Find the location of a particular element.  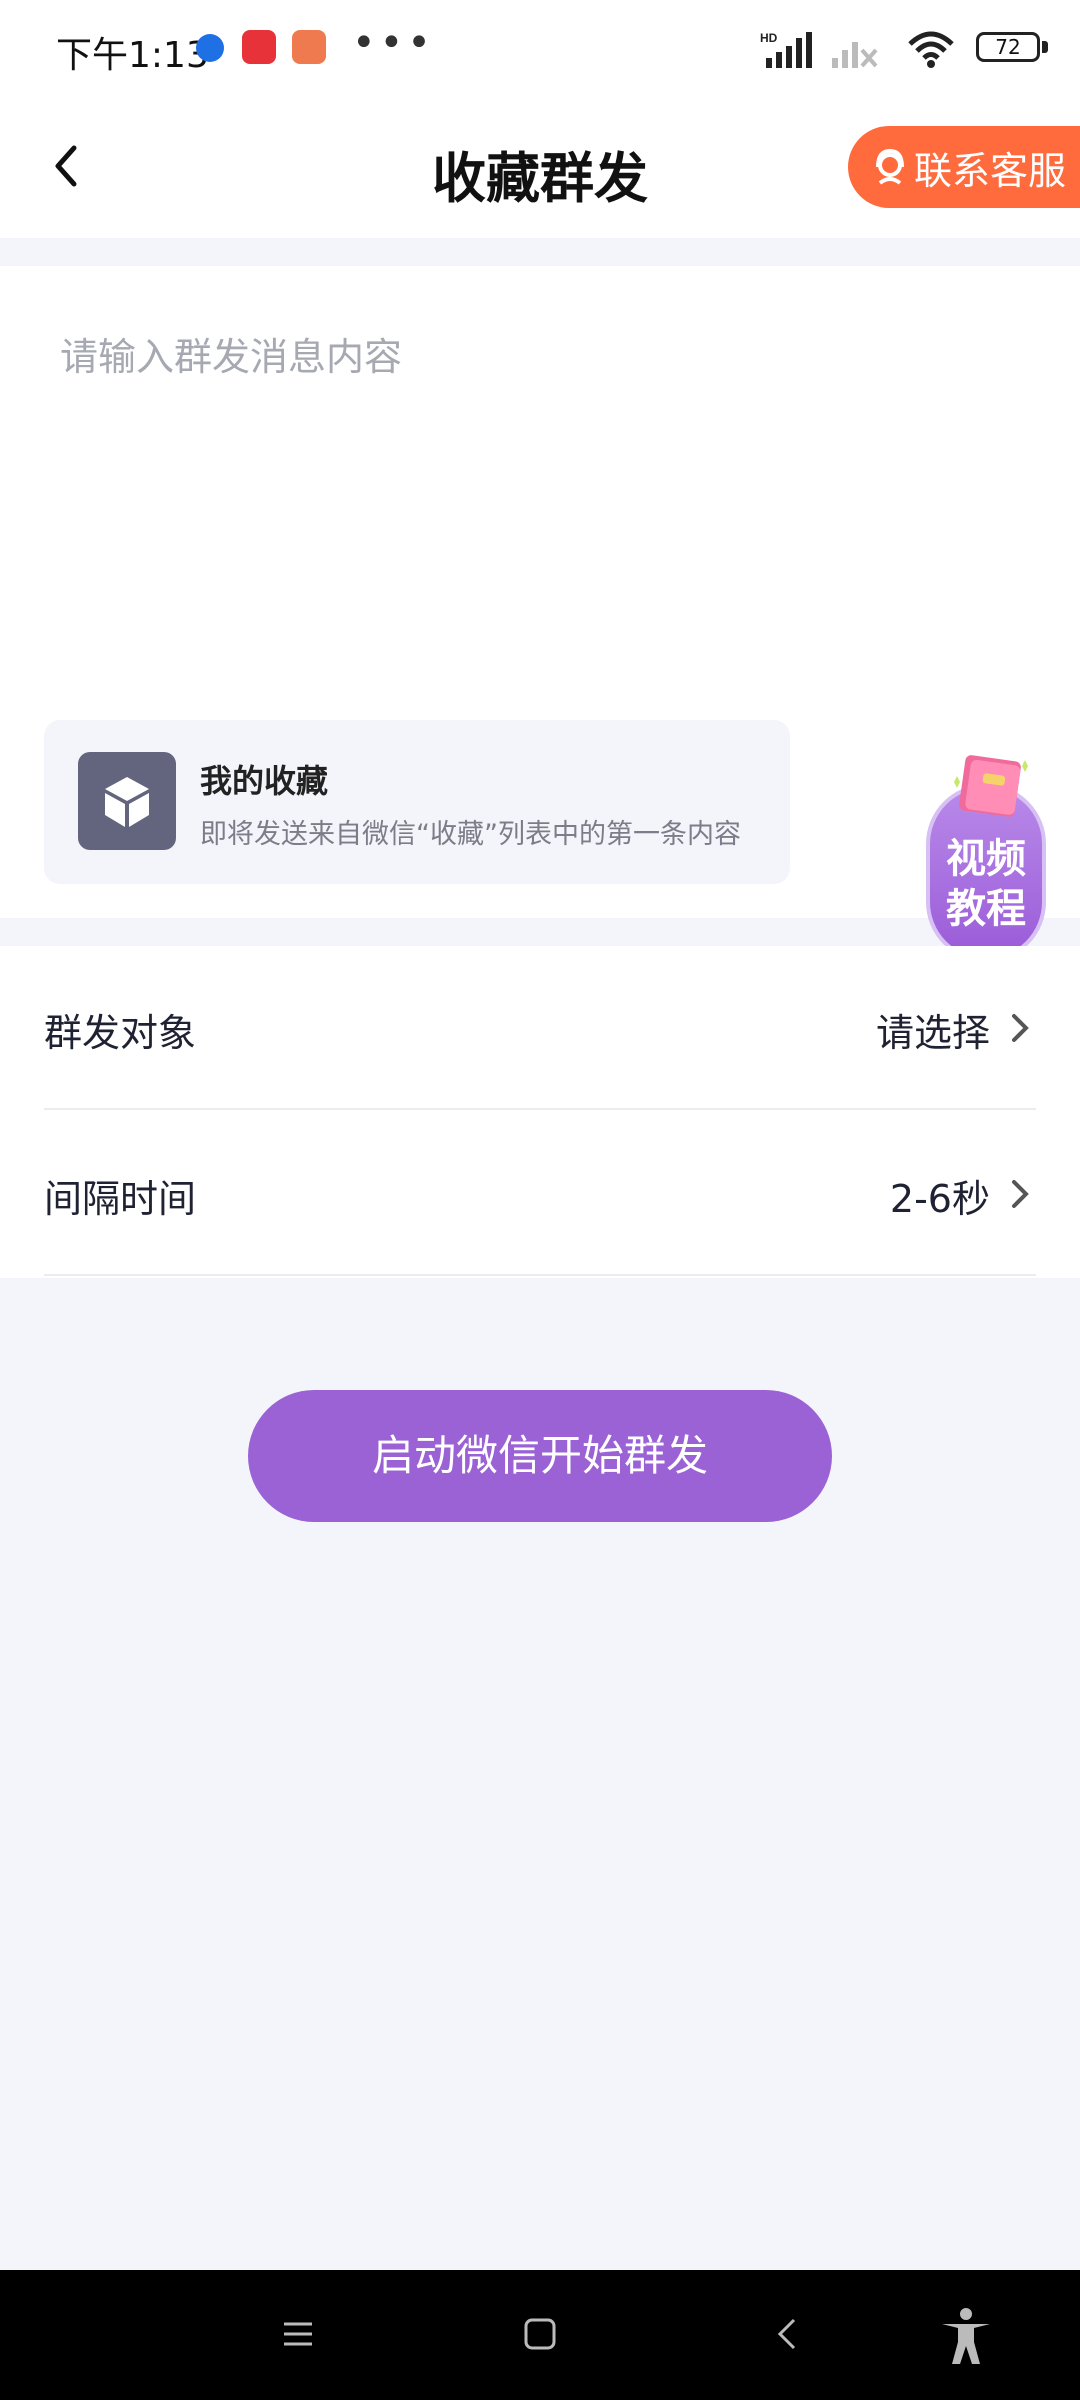

home-icon is located at coordinates (540, 2334).